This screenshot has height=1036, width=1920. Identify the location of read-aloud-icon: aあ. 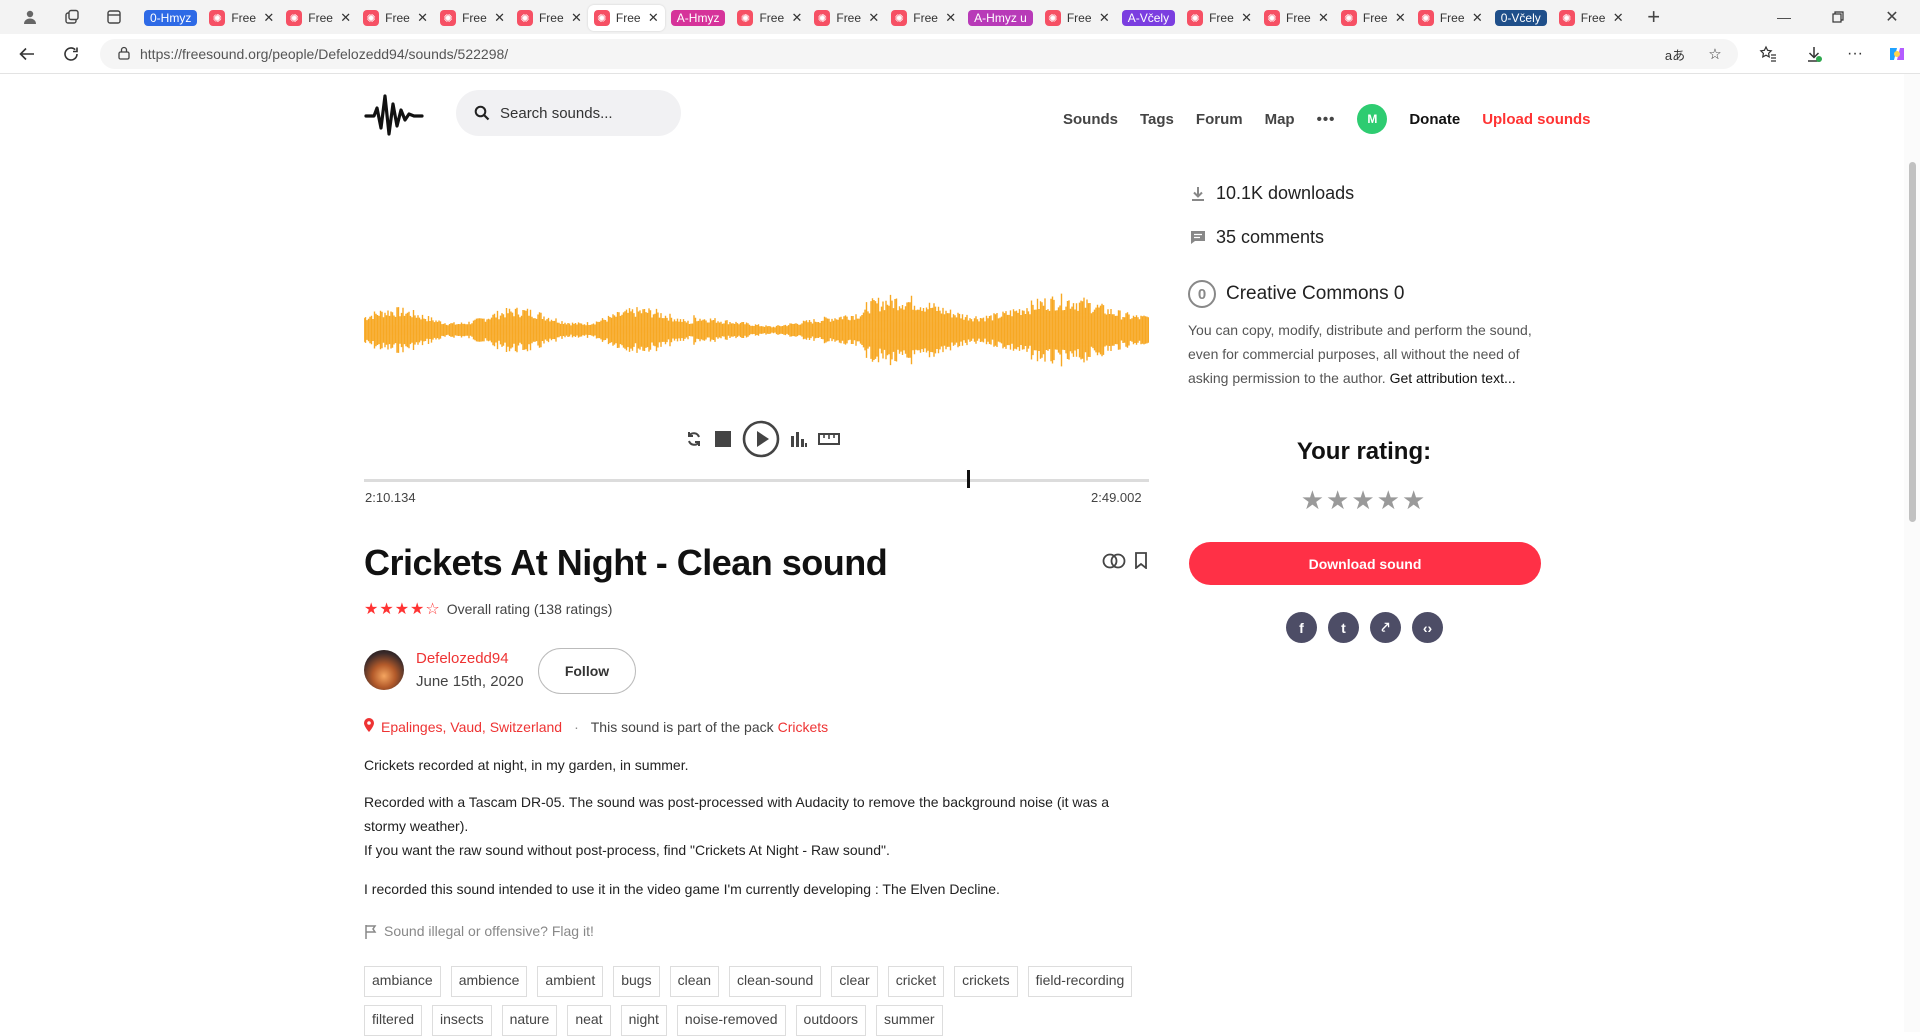
(1675, 54).